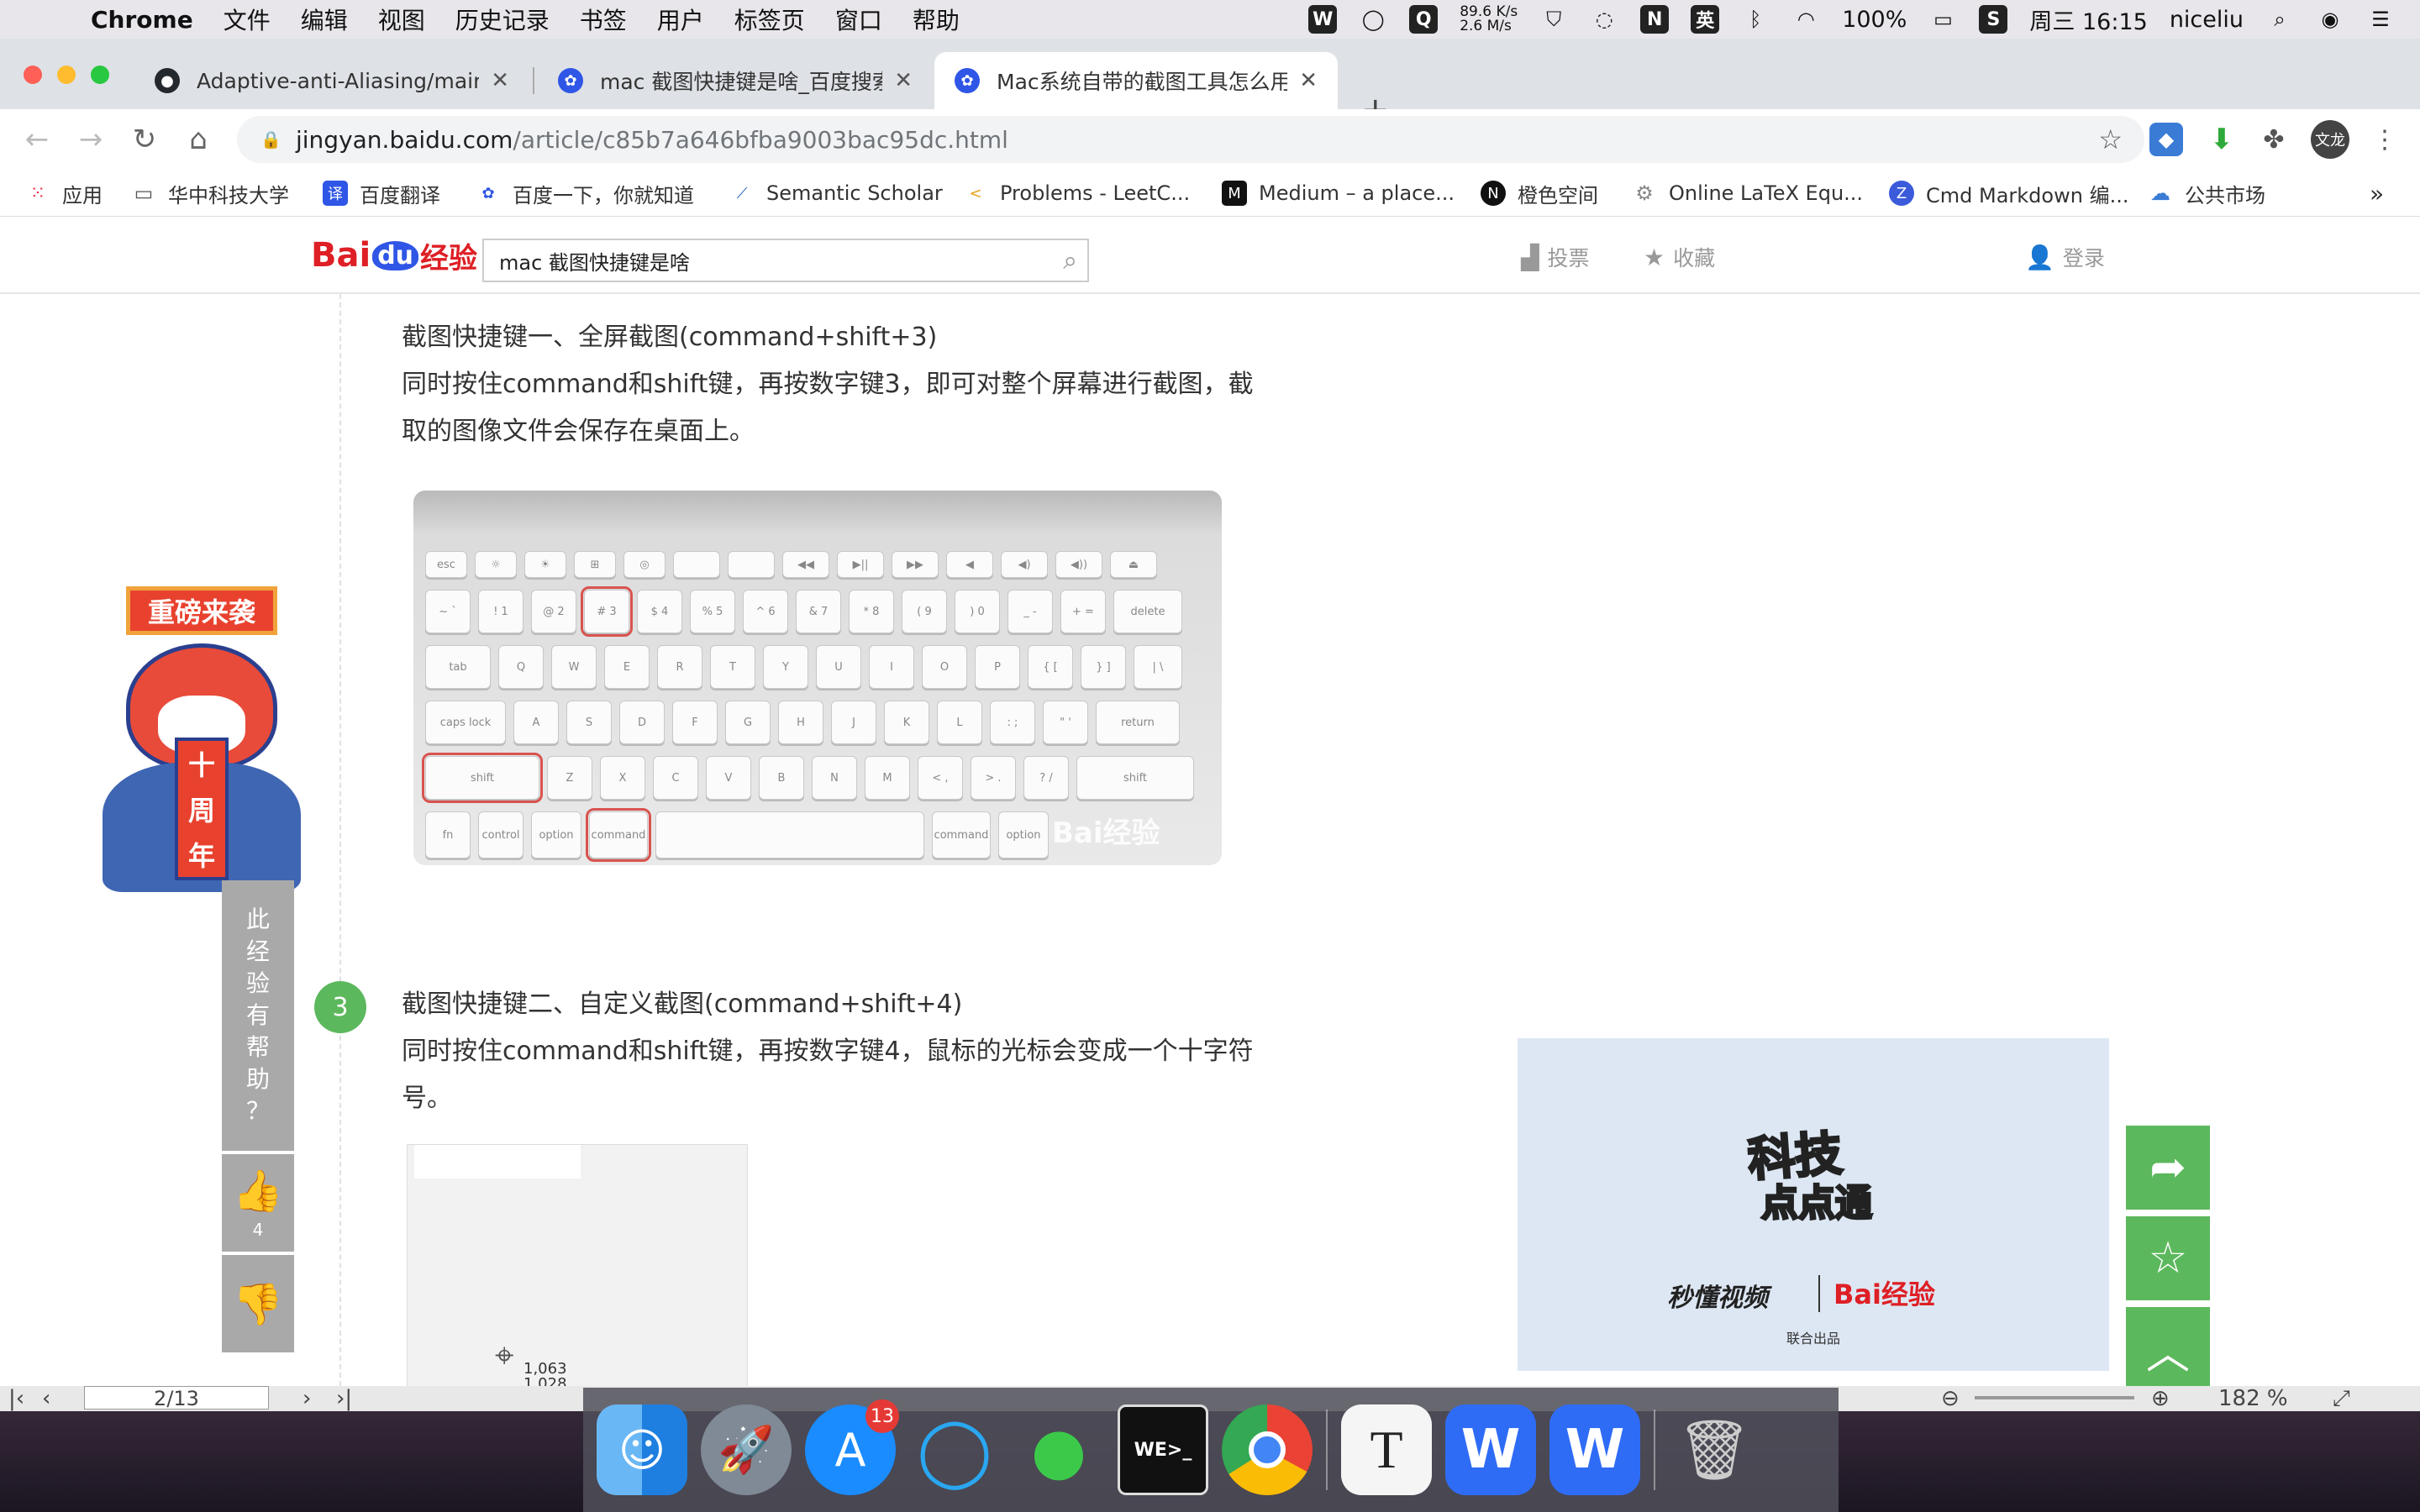 The height and width of the screenshot is (1512, 2420). Describe the element at coordinates (258, 1303) in the screenshot. I see `thumbs-down-button: 👎` at that location.